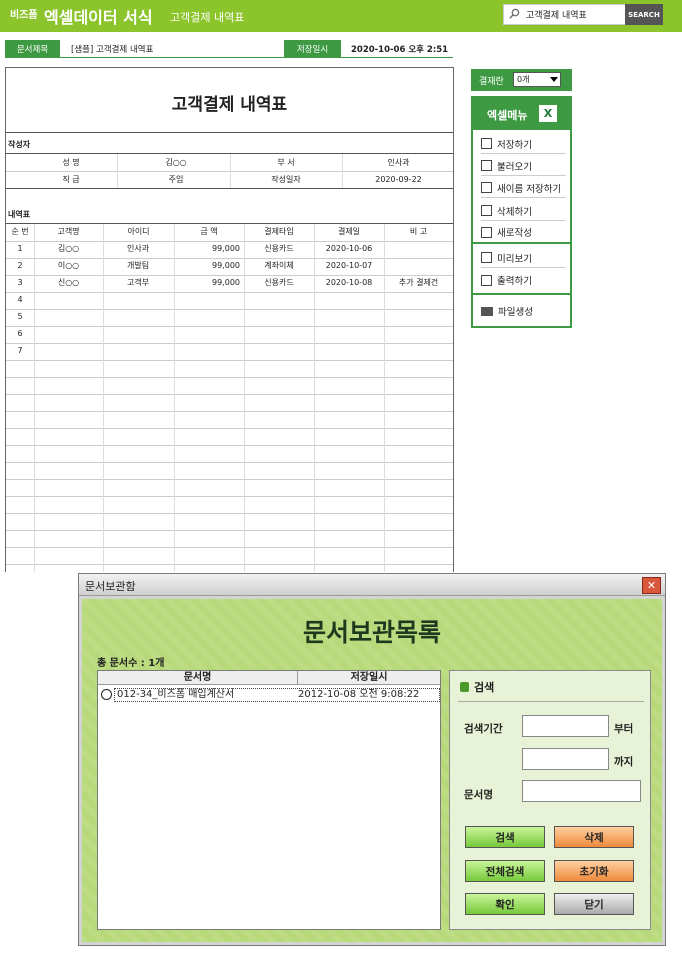 The height and width of the screenshot is (962, 682). What do you see at coordinates (68, 248) in the screenshot?
I see `table-cell: 김○○` at bounding box center [68, 248].